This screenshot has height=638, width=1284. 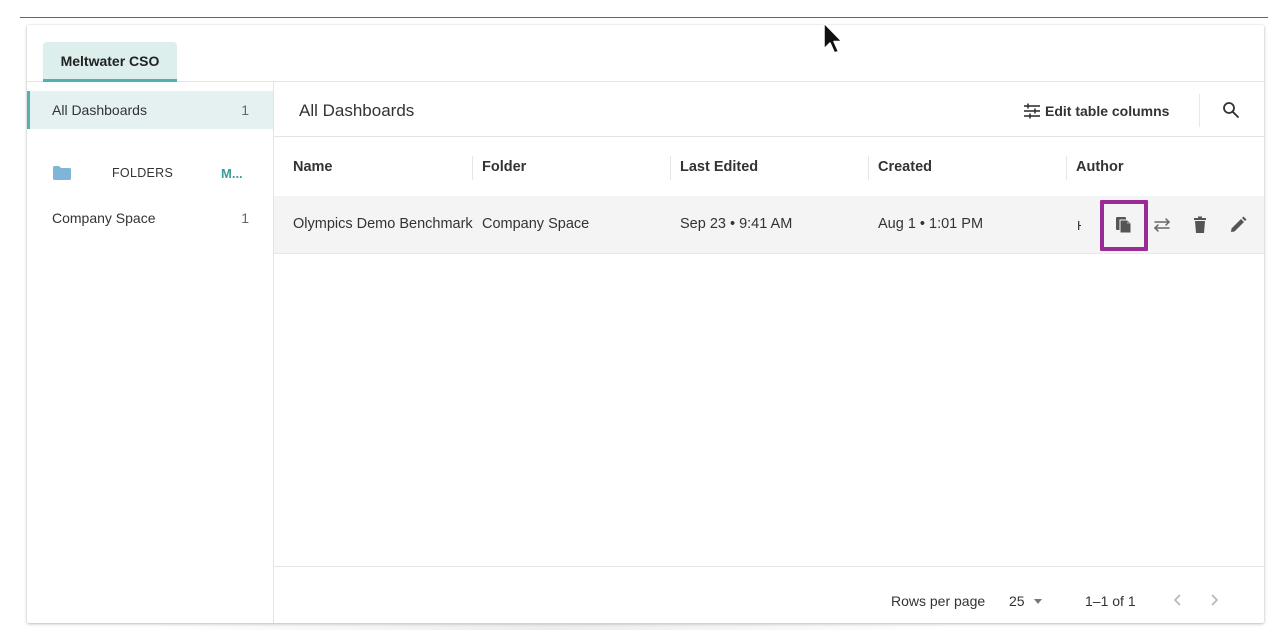 What do you see at coordinates (769, 109) in the screenshot?
I see `main-header: All Dashboards Edit table columns` at bounding box center [769, 109].